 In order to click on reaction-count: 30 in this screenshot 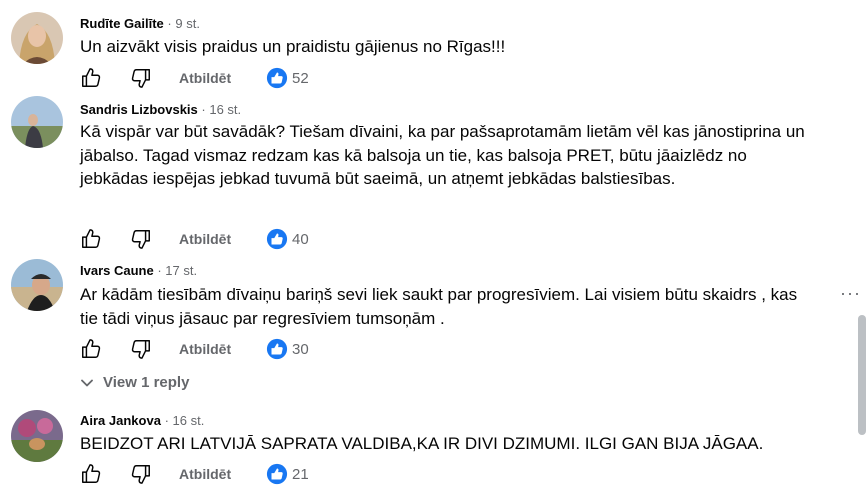, I will do `click(287, 349)`.